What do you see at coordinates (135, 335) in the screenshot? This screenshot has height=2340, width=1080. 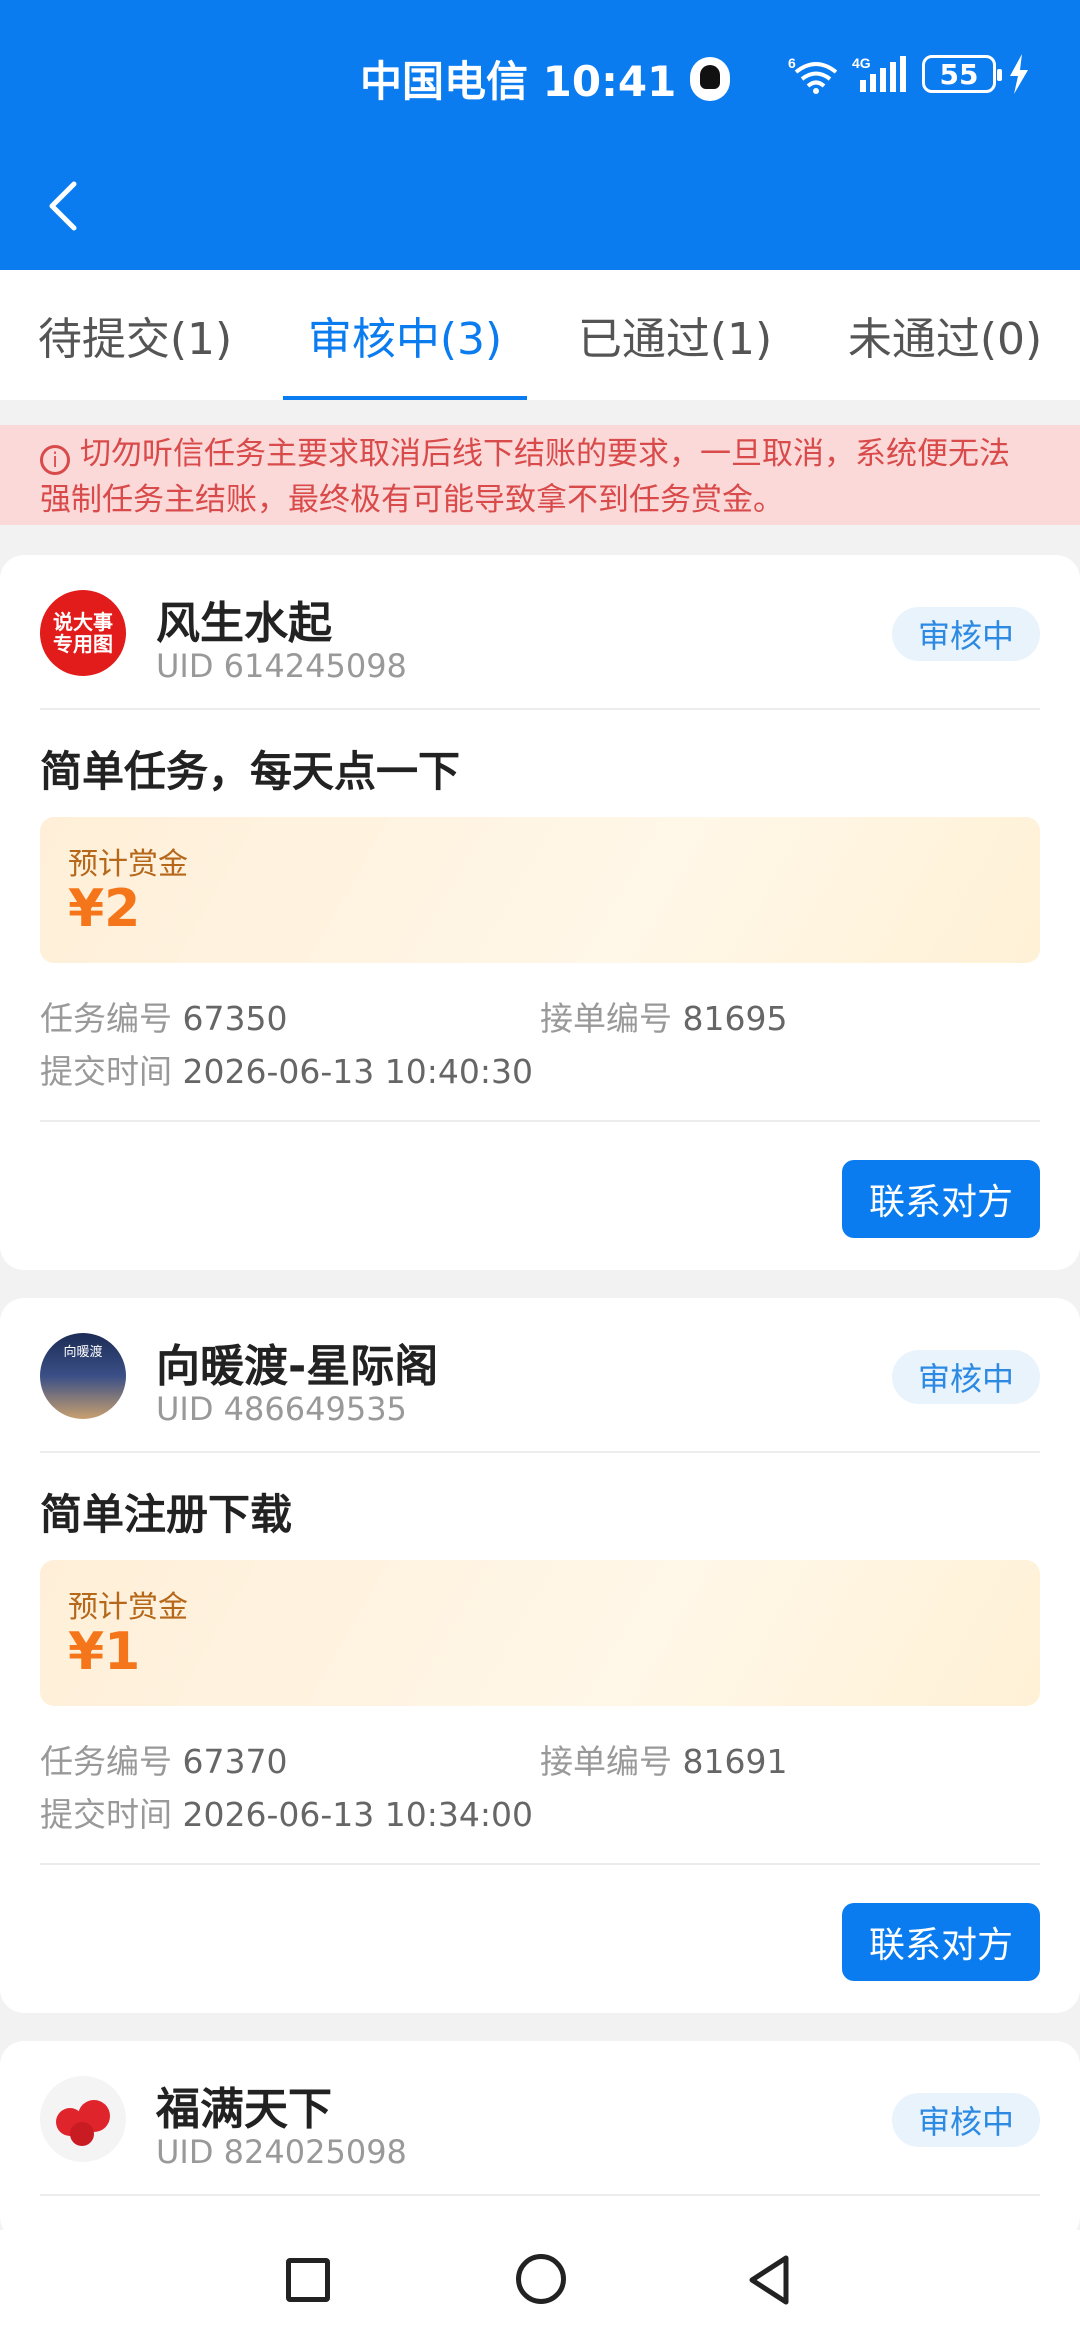 I see `tab-pending-submit: 待提交(1)` at bounding box center [135, 335].